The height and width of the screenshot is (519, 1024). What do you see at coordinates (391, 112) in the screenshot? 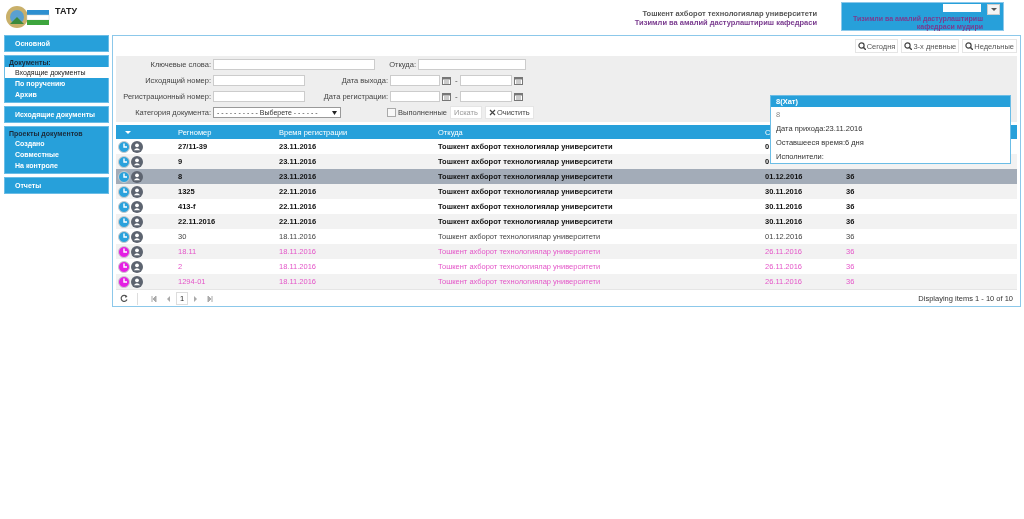
I see `checkbox` at bounding box center [391, 112].